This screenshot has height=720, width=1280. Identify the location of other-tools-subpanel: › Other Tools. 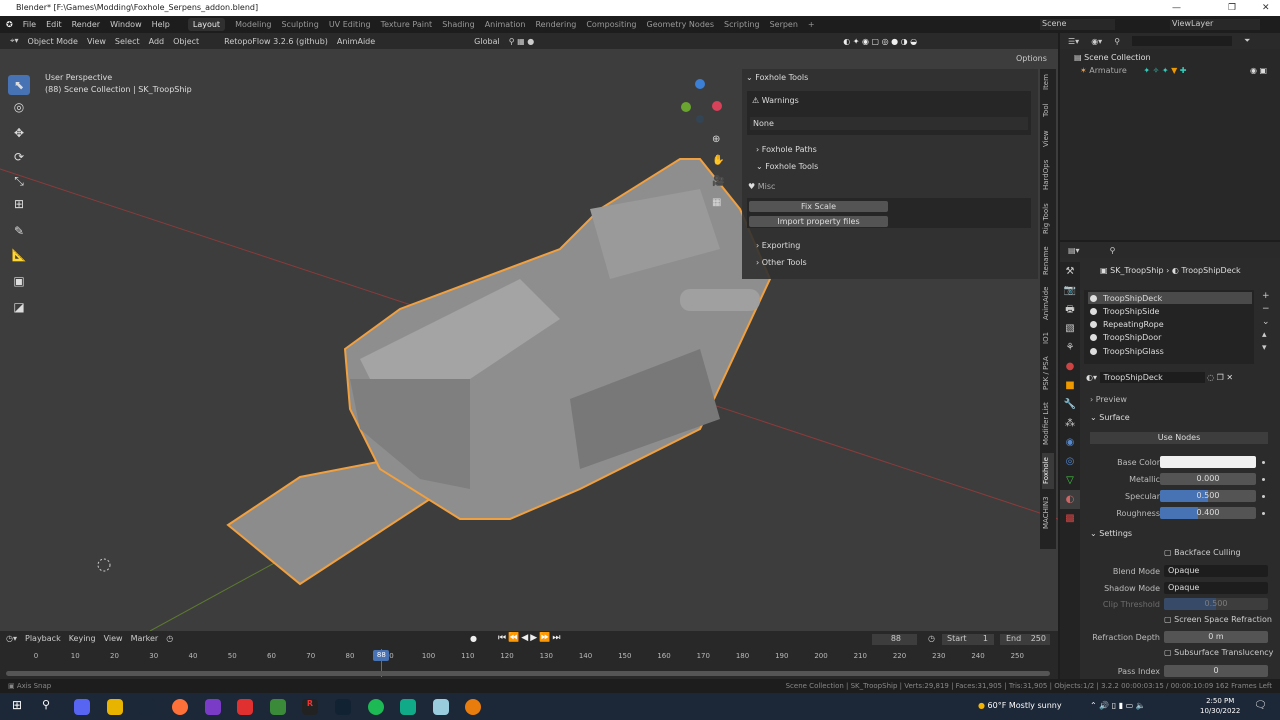
(781, 262).